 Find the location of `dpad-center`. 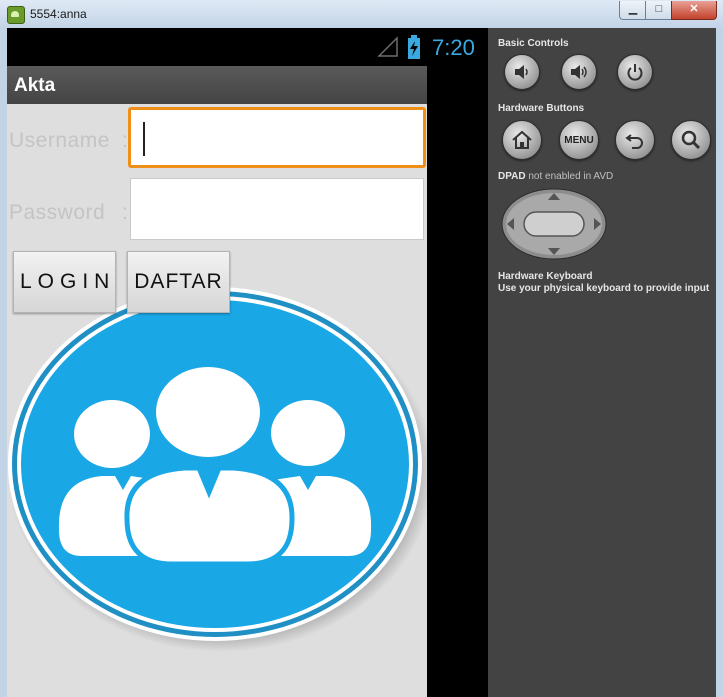

dpad-center is located at coordinates (554, 224).